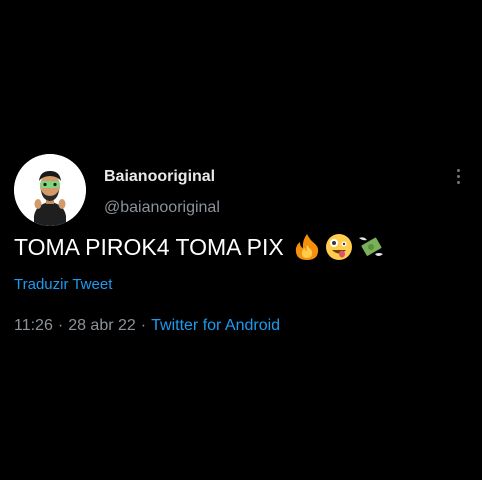  Describe the element at coordinates (162, 208) in the screenshot. I see `user-handle: @baianooriginal` at that location.